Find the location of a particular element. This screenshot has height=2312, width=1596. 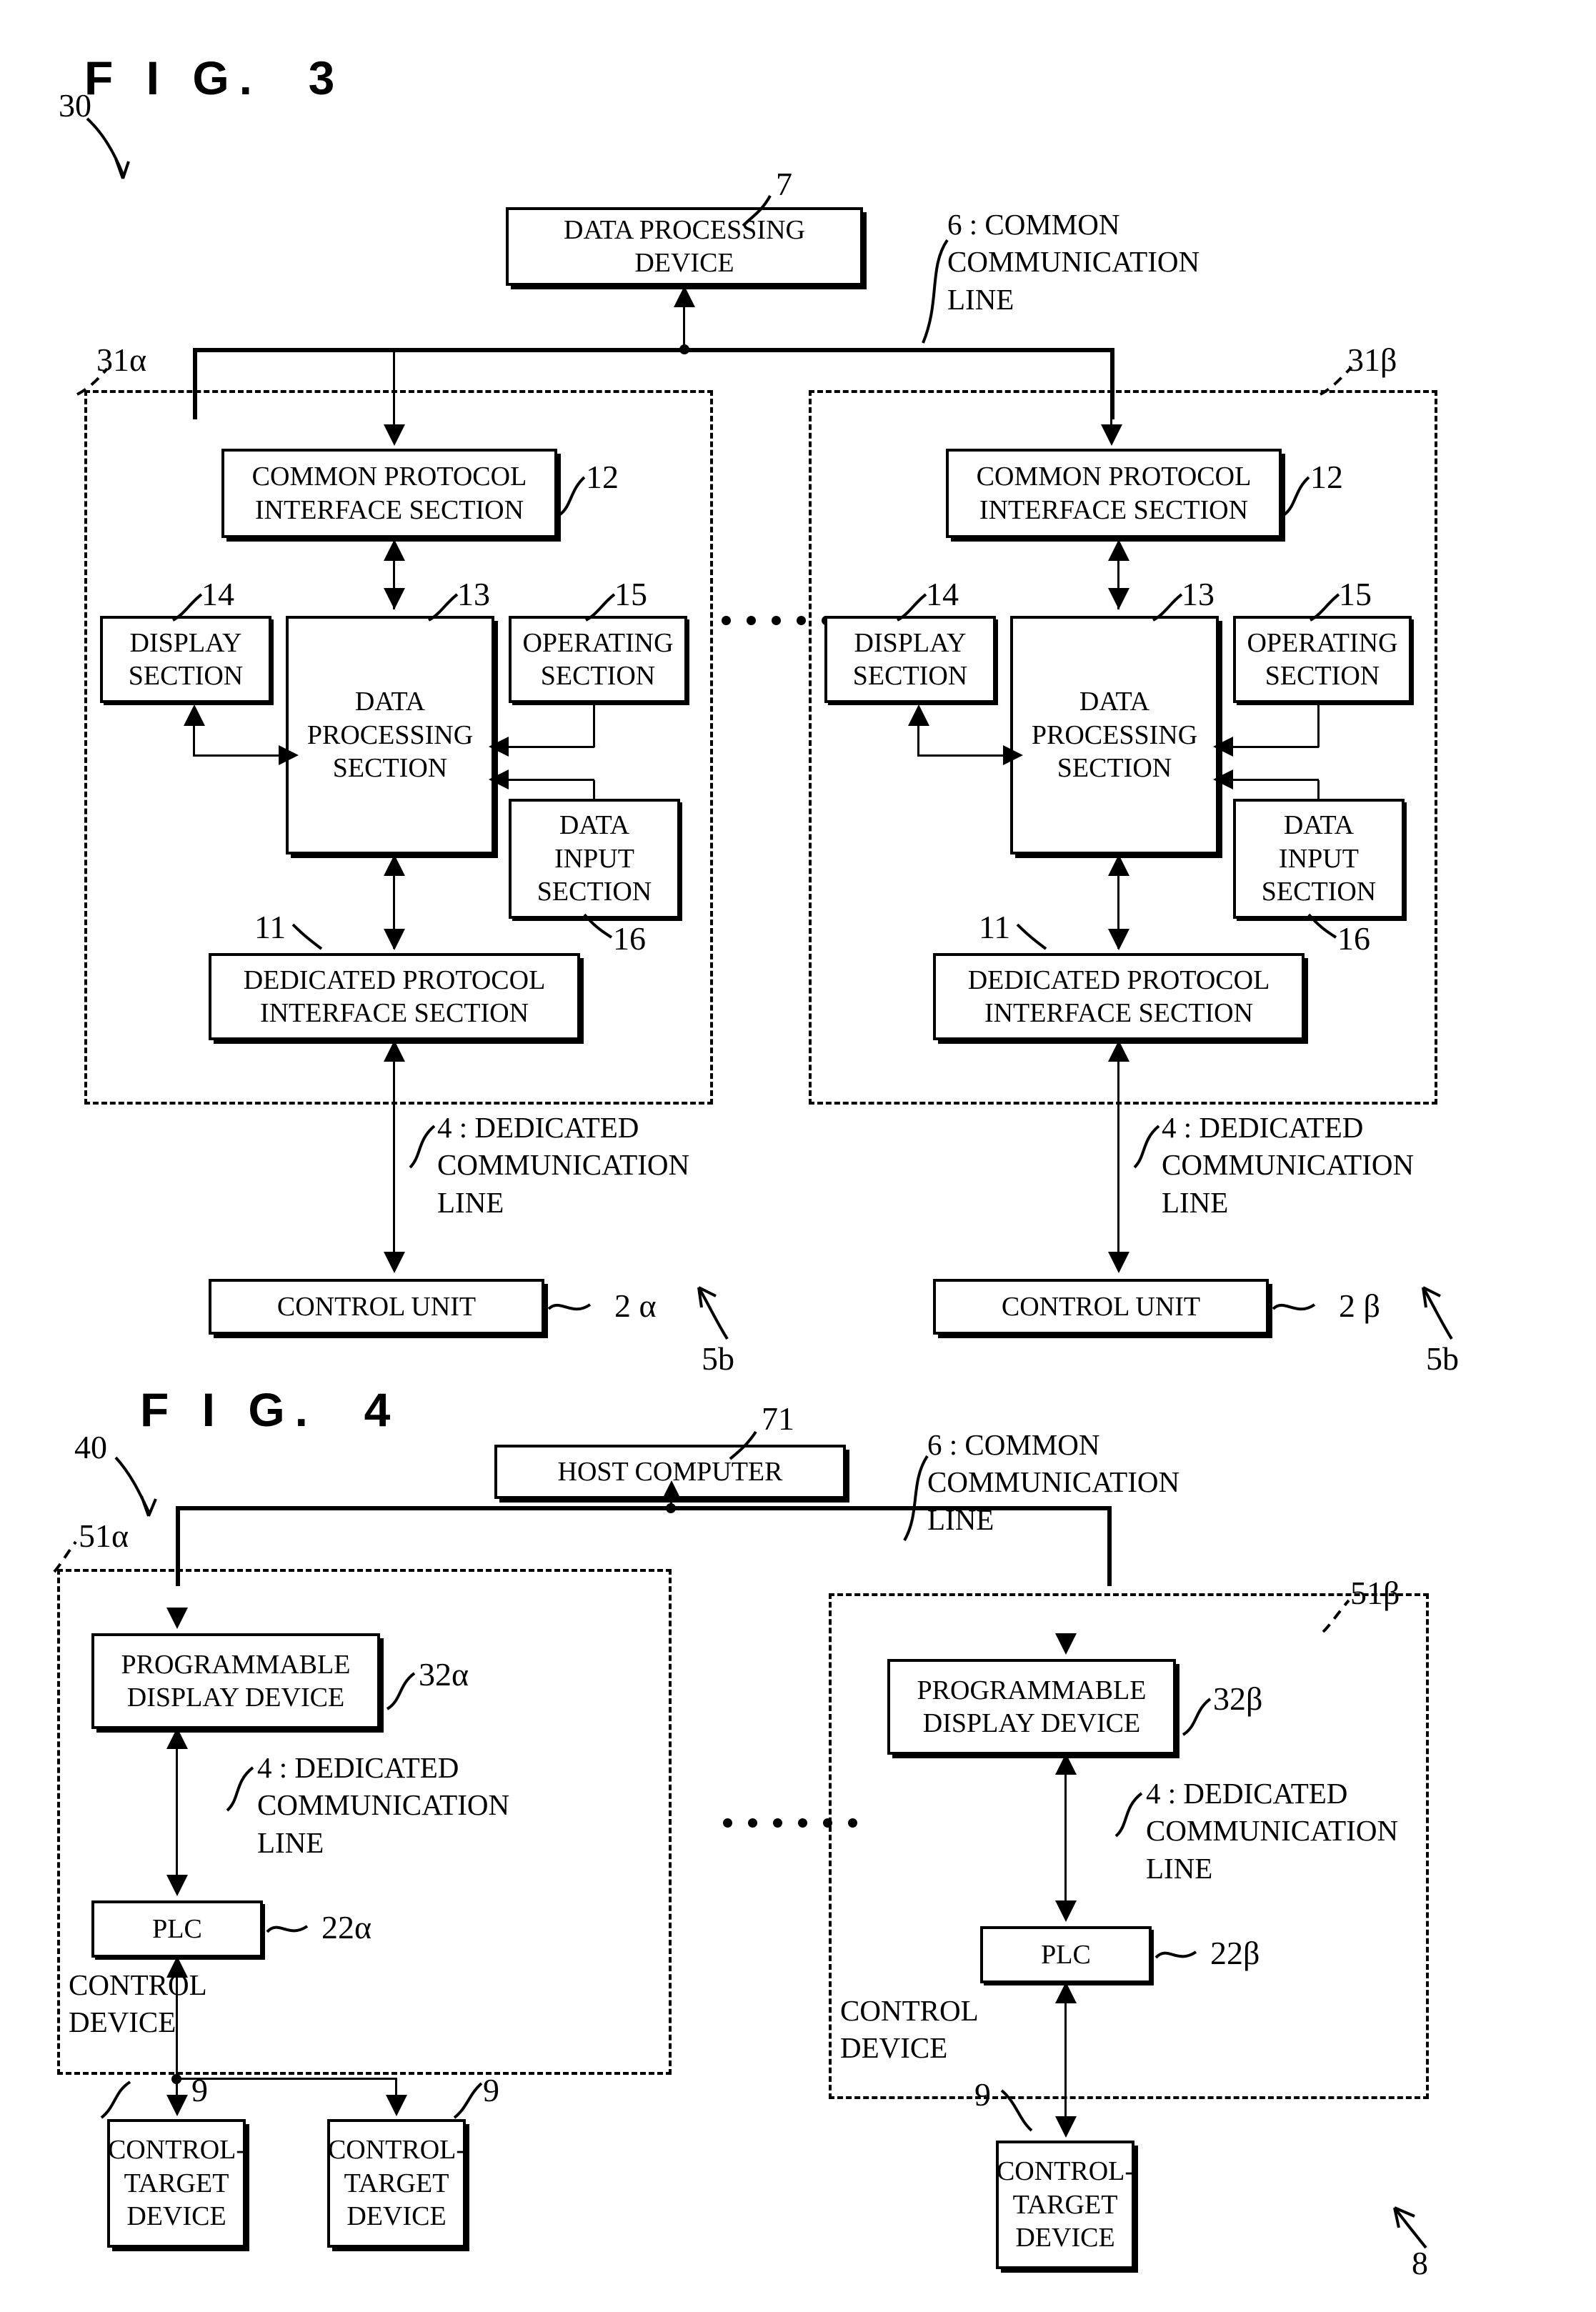

control-target-device-alpha-1: CONTROL- TARGET DEVICE is located at coordinates (176, 2183).